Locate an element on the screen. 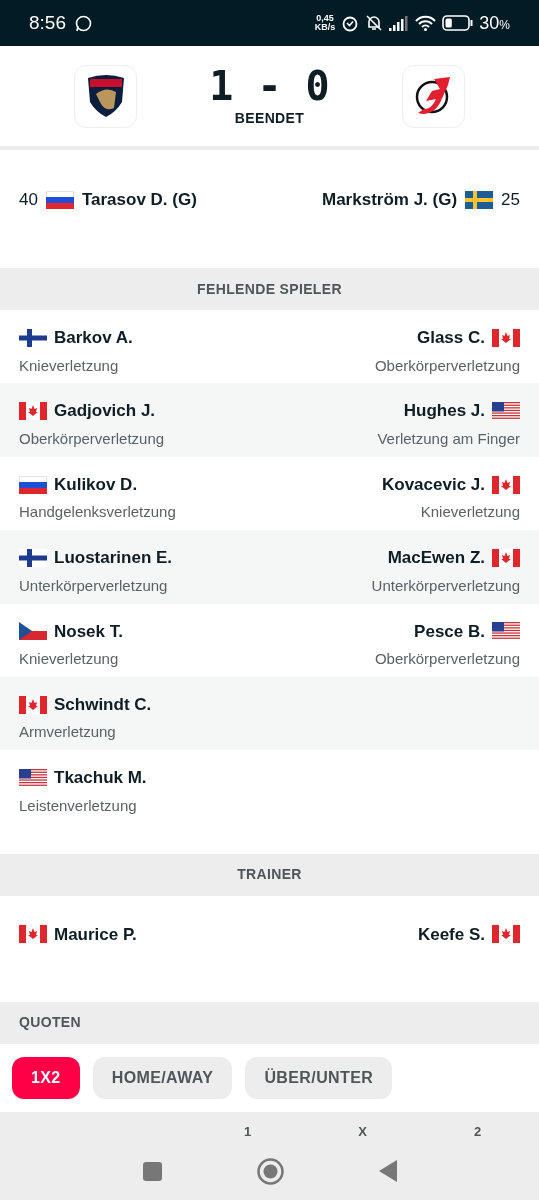 Image resolution: width=539 pixels, height=1200 pixels. chat-app-icon is located at coordinates (83, 23).